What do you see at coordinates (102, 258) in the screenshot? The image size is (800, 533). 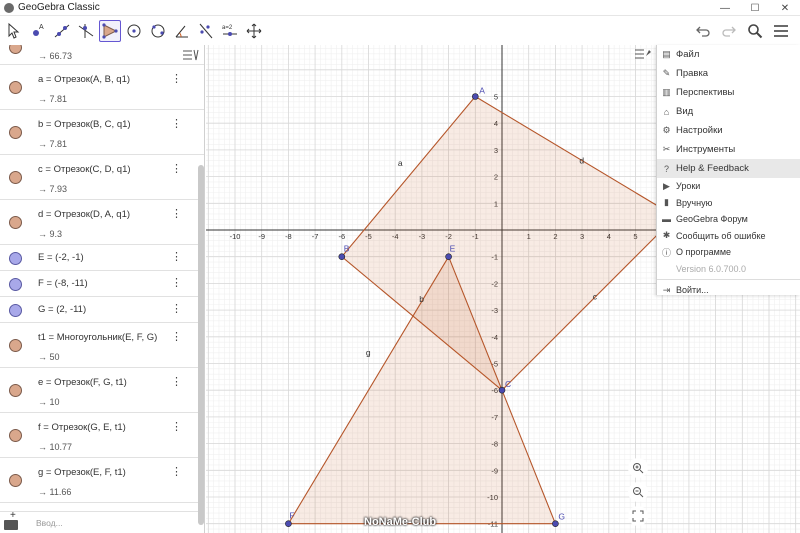 I see `algebra-row: E = (-2, -1) ⋮` at bounding box center [102, 258].